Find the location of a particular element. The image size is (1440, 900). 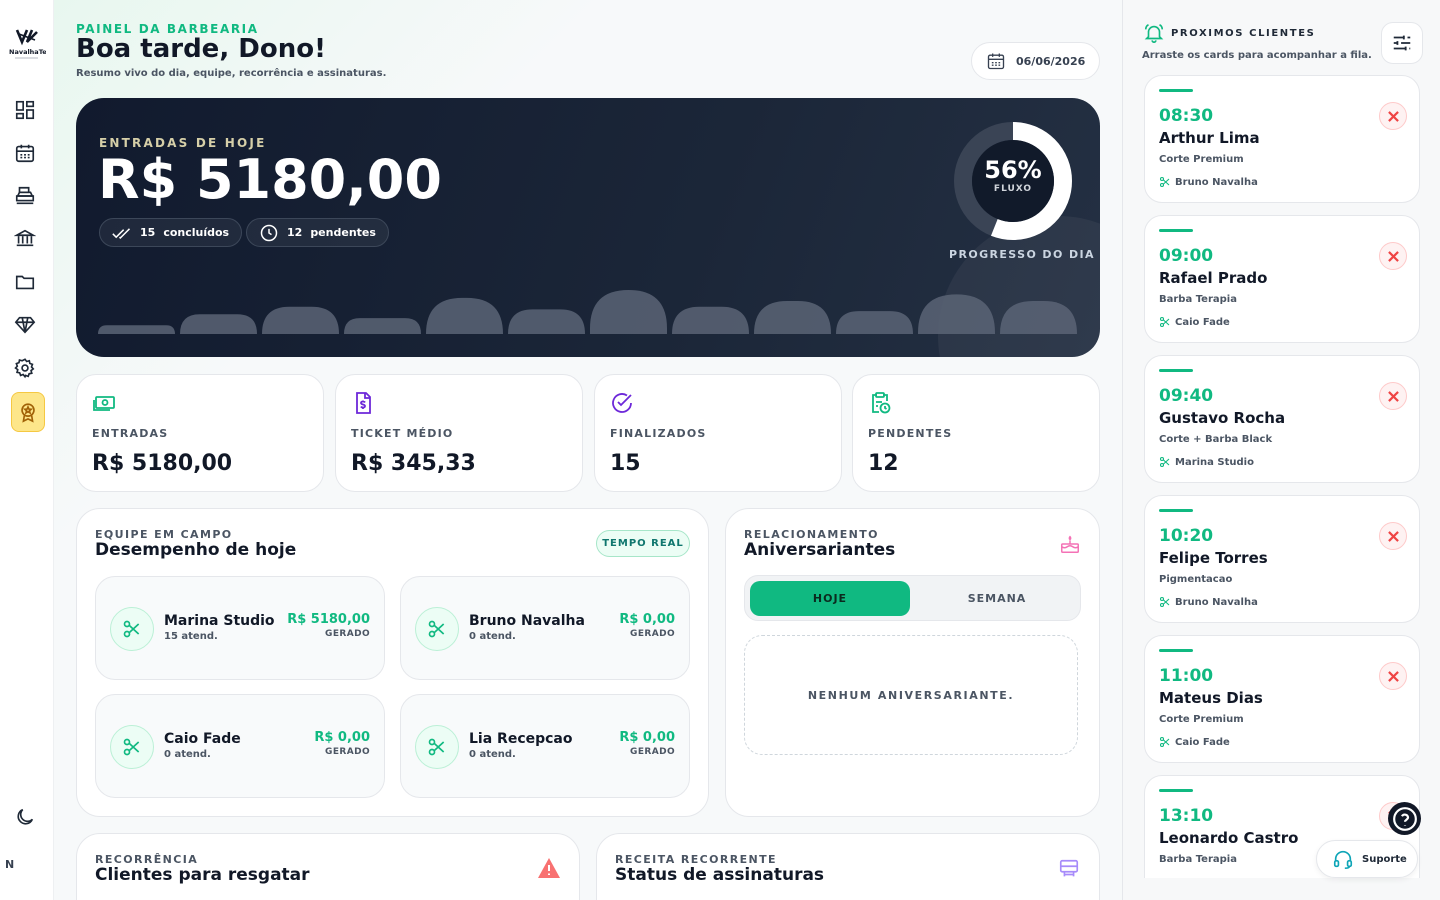

tab-hoje: HOJE is located at coordinates (830, 598).